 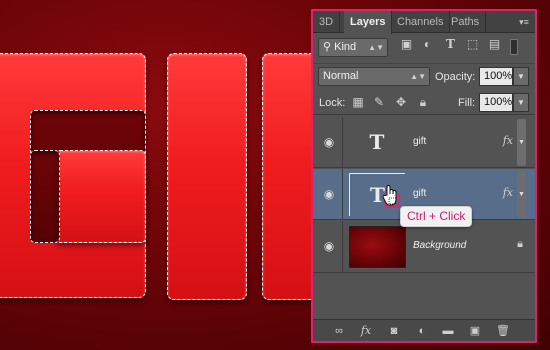 I want to click on mask-icon: ◙, so click(x=394, y=331).